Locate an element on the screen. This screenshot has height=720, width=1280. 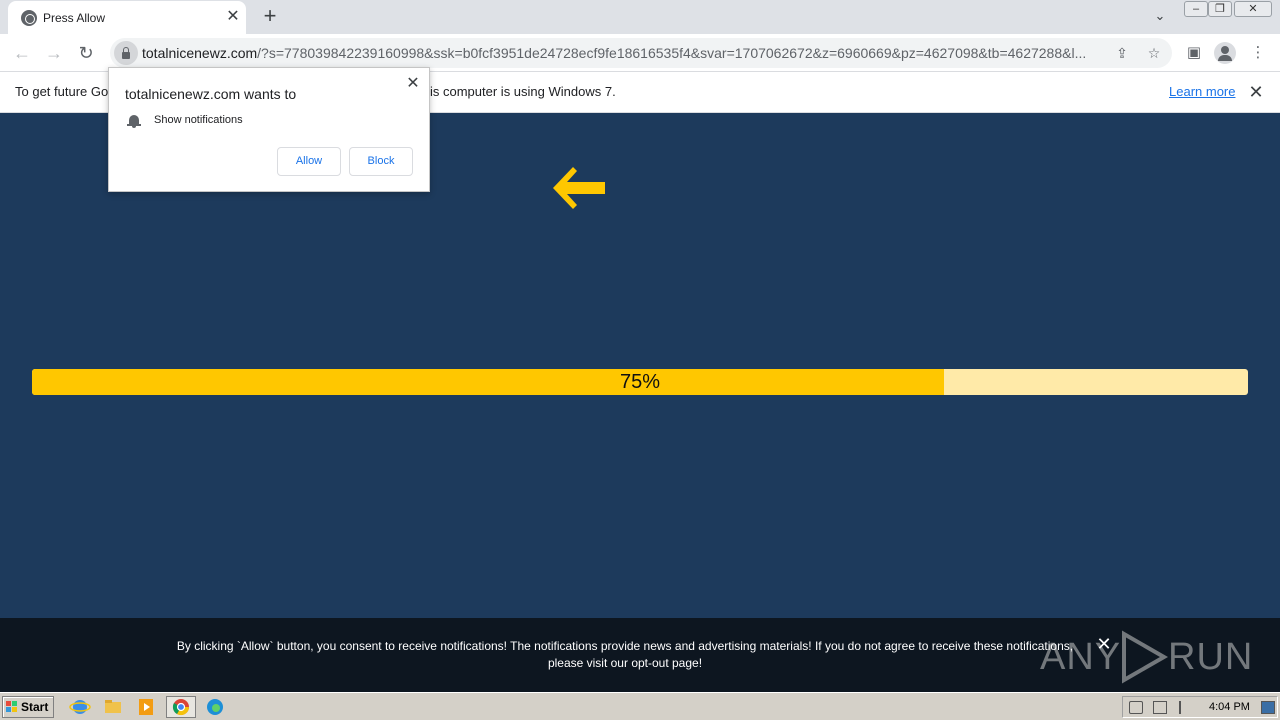
opt-out-link: opt-out page is located at coordinates (664, 663).